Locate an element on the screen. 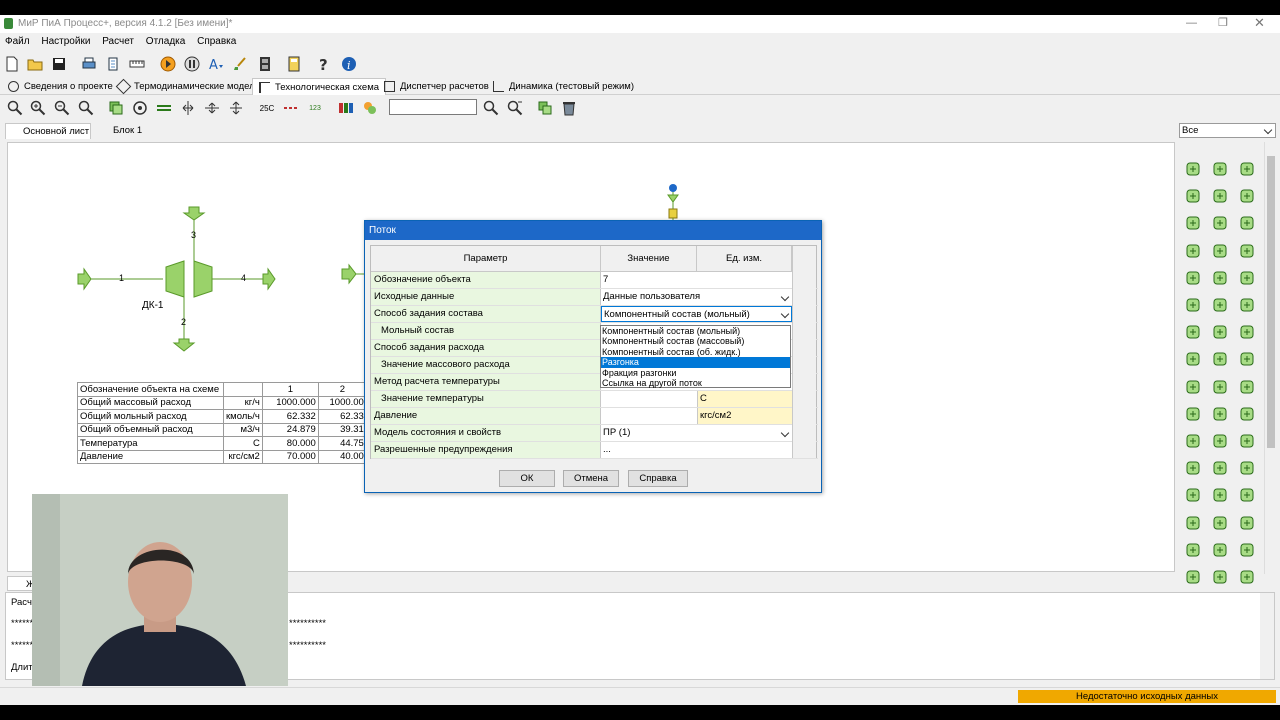  dropdown-option: Фракция разгонки is located at coordinates (695, 373).